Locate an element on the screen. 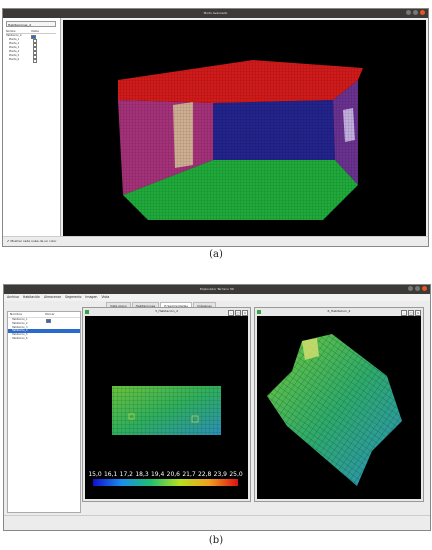  tree-item-label: Planta_6 is located at coordinates (14, 59).